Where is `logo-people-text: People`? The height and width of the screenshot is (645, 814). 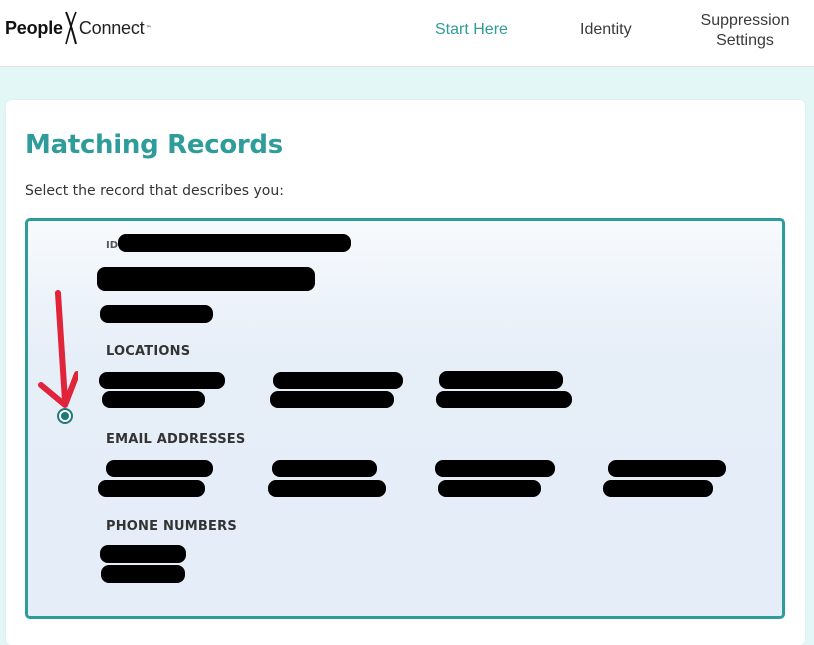 logo-people-text: People is located at coordinates (34, 27).